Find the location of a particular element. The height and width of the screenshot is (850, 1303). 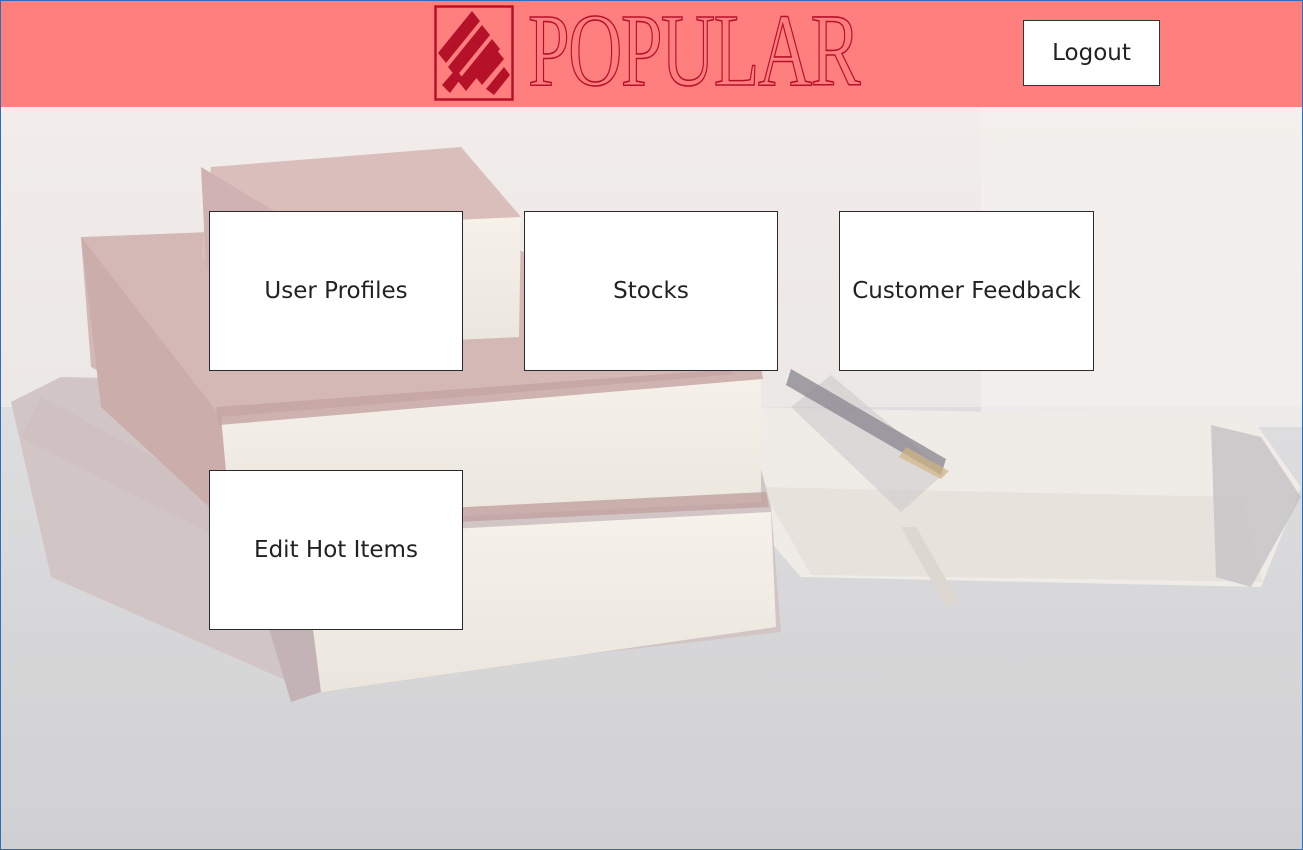

stocks-button: Stocks is located at coordinates (651, 291).